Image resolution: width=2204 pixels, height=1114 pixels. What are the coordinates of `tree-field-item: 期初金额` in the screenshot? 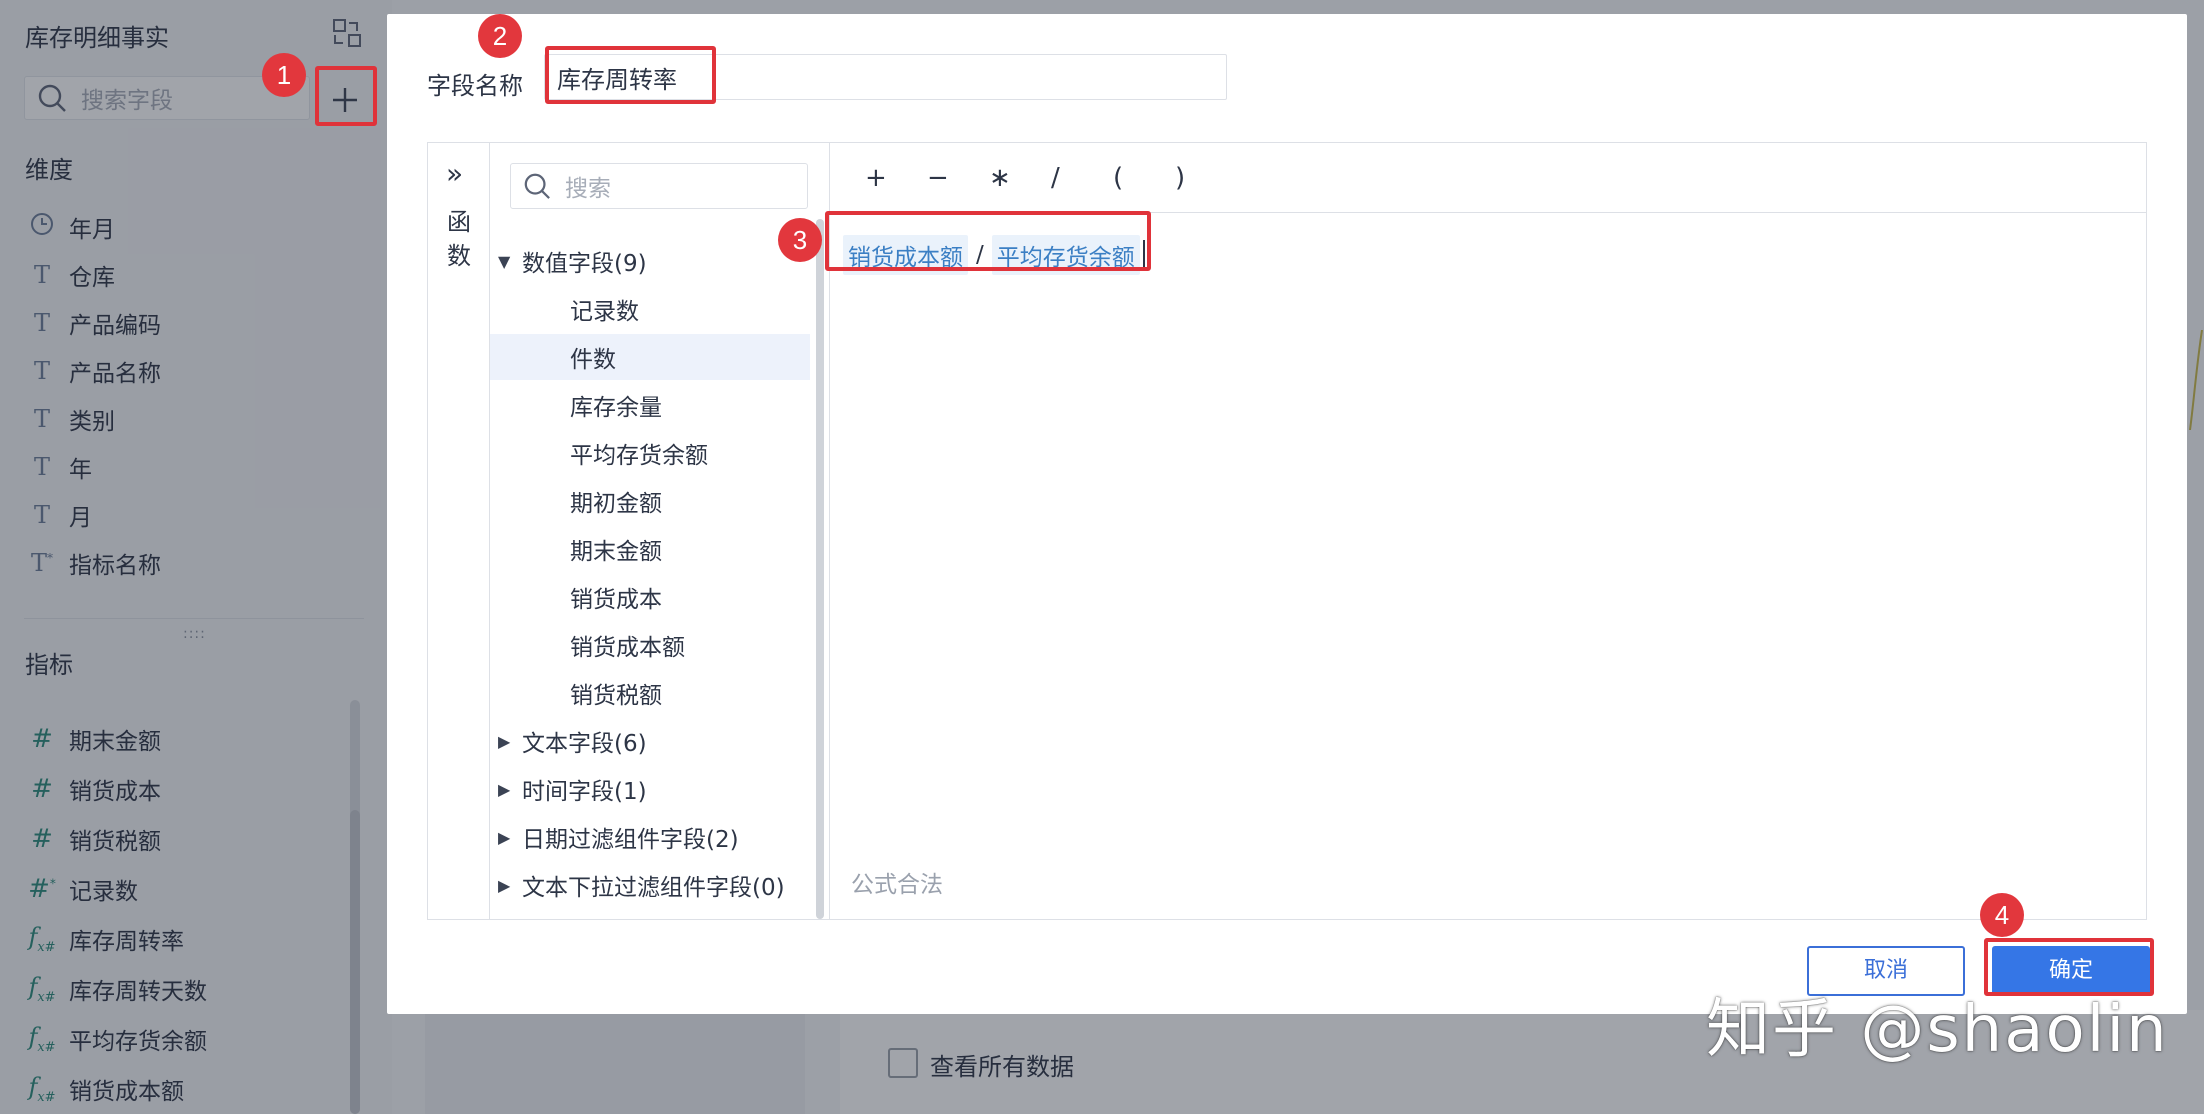 It's located at (650, 501).